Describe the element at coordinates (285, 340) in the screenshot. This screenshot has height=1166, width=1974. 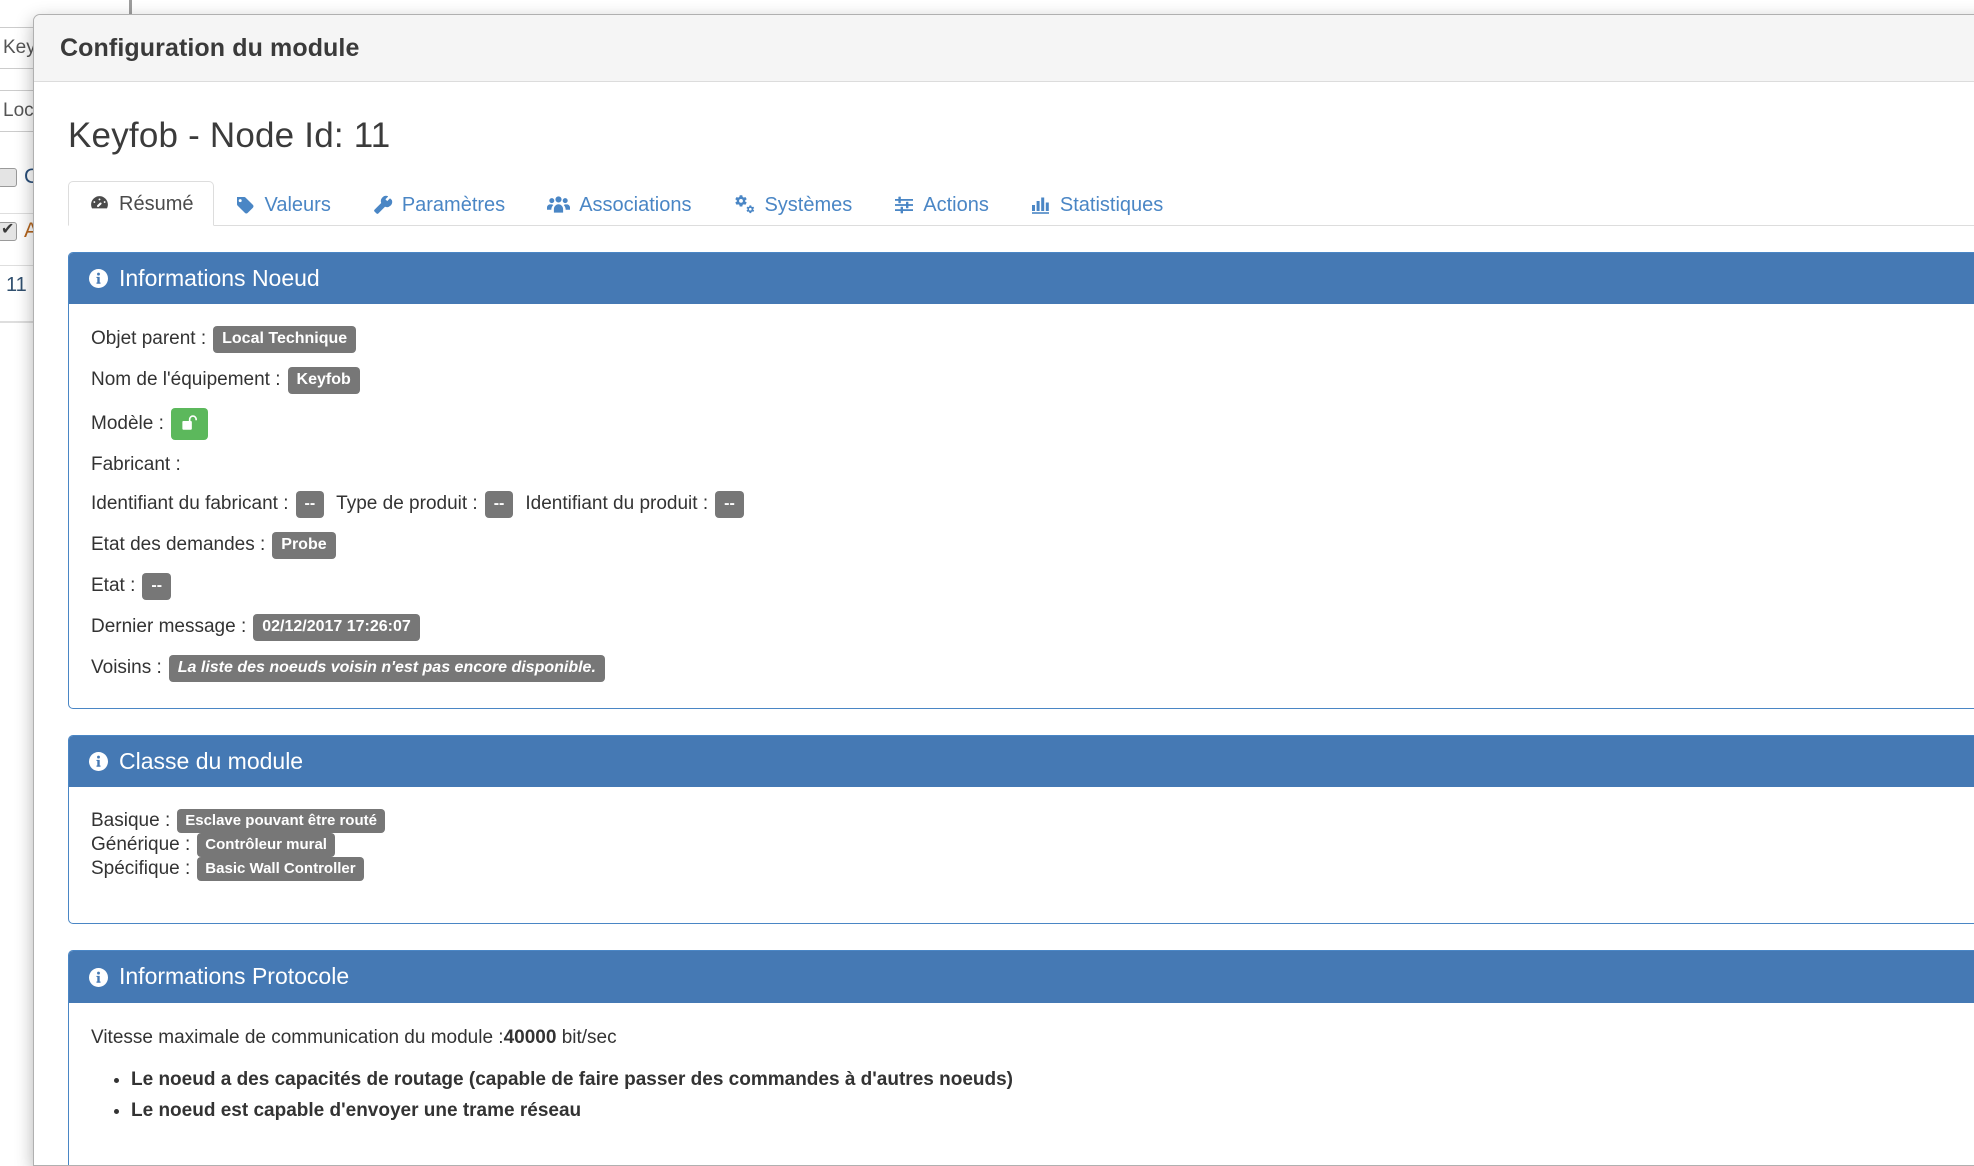
I see `field-objet-parent-value: Local Technique` at that location.